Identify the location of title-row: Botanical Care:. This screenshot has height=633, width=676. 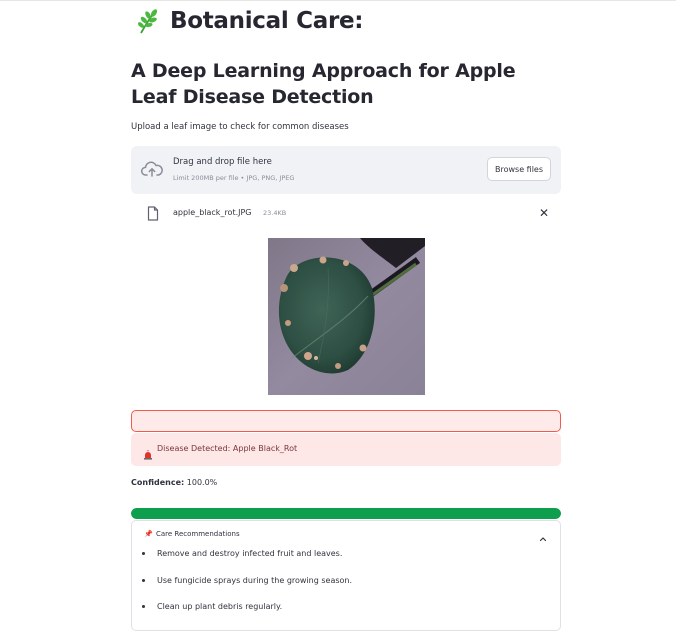
(250, 21).